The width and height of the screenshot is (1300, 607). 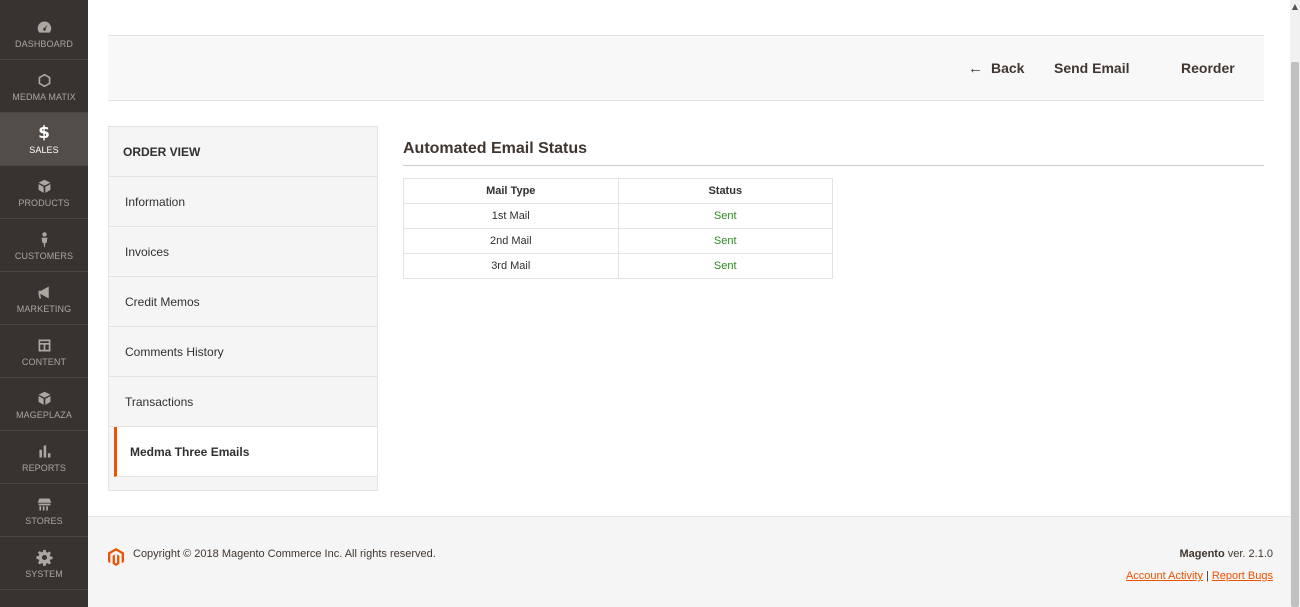 I want to click on menu-label: CUSTOMERS, so click(x=44, y=256).